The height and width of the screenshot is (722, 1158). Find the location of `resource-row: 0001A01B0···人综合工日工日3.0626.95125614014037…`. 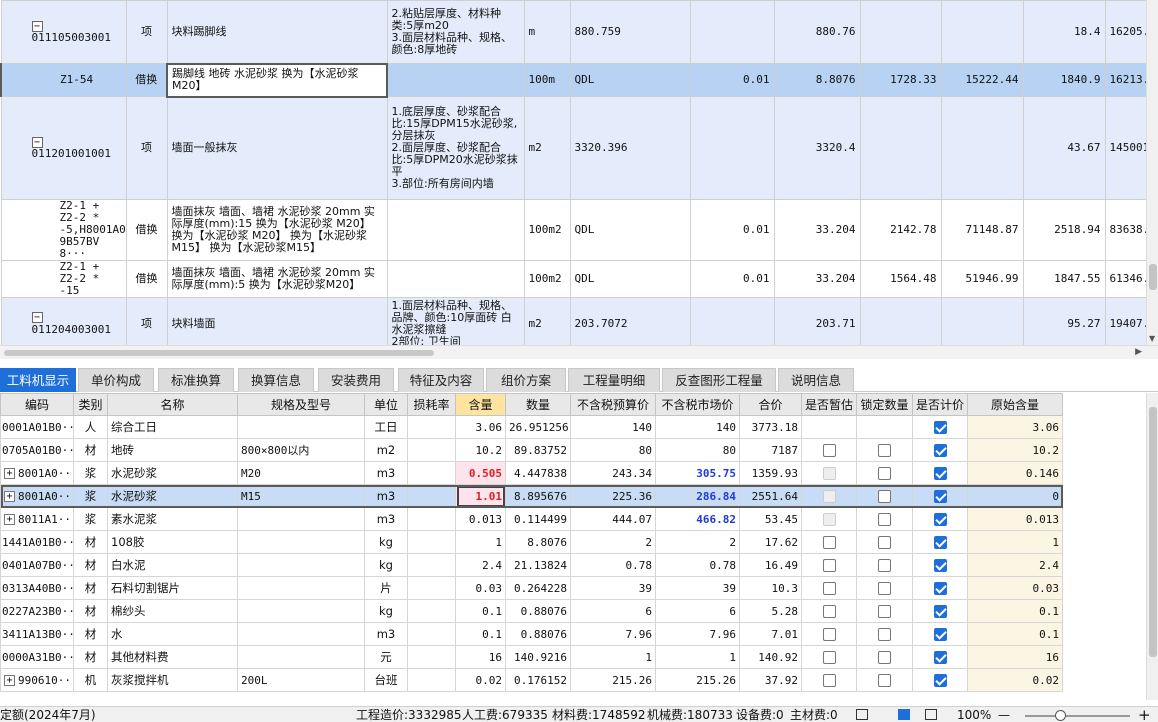

resource-row: 0001A01B0···人综合工日工日3.0626.95125614014037… is located at coordinates (531, 427).